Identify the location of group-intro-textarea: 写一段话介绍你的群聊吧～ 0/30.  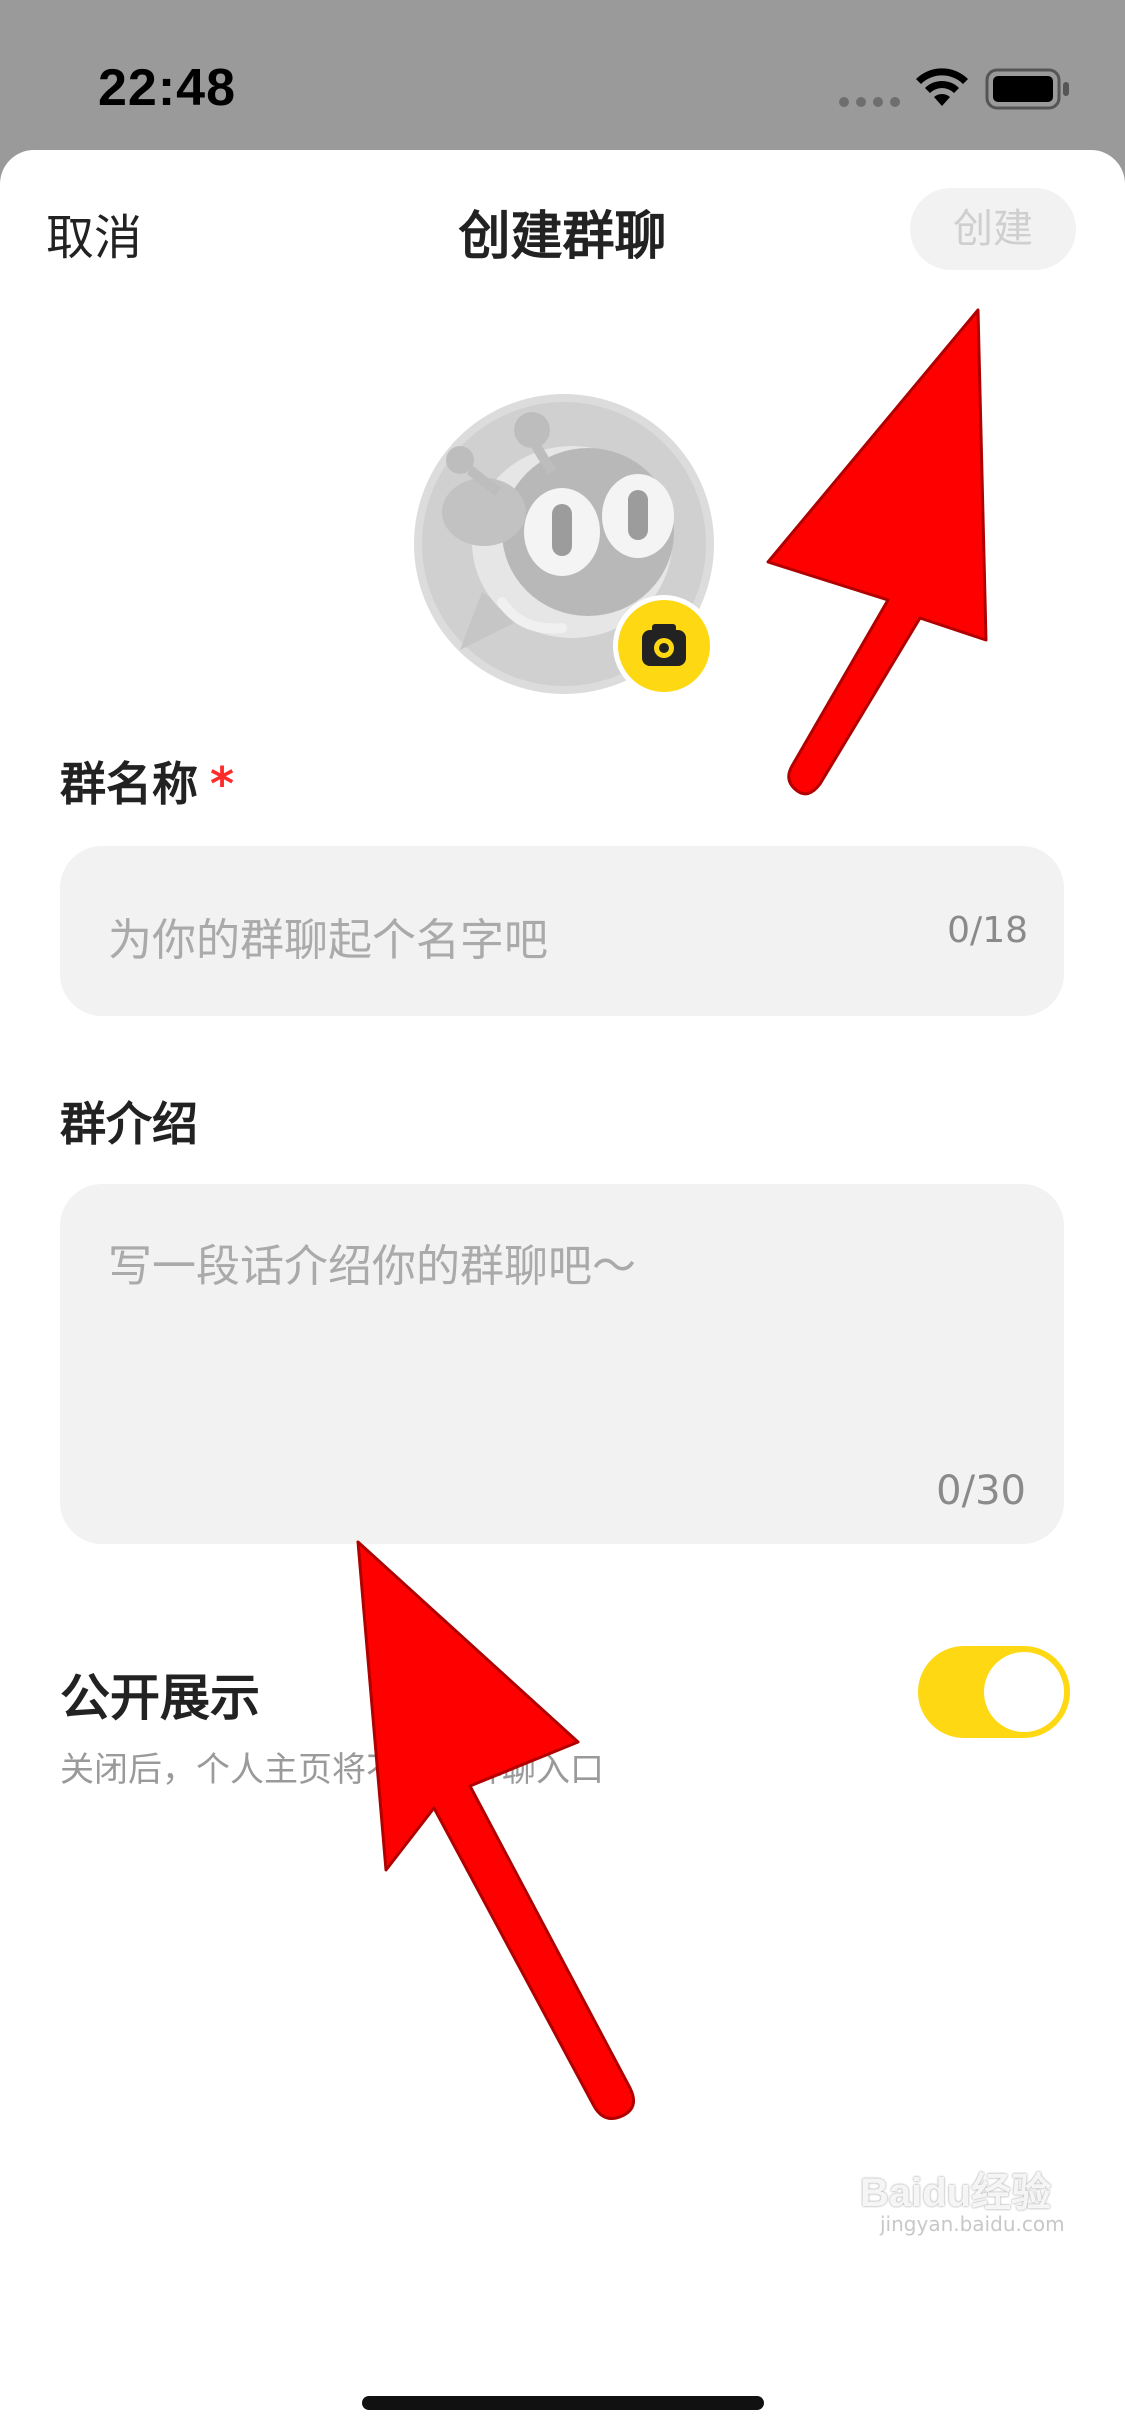
(562, 1364).